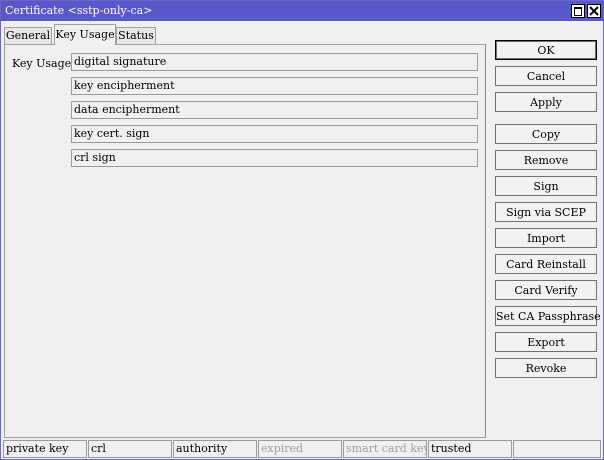 The width and height of the screenshot is (604, 460). What do you see at coordinates (470, 449) in the screenshot?
I see `status-trusted: trusted` at bounding box center [470, 449].